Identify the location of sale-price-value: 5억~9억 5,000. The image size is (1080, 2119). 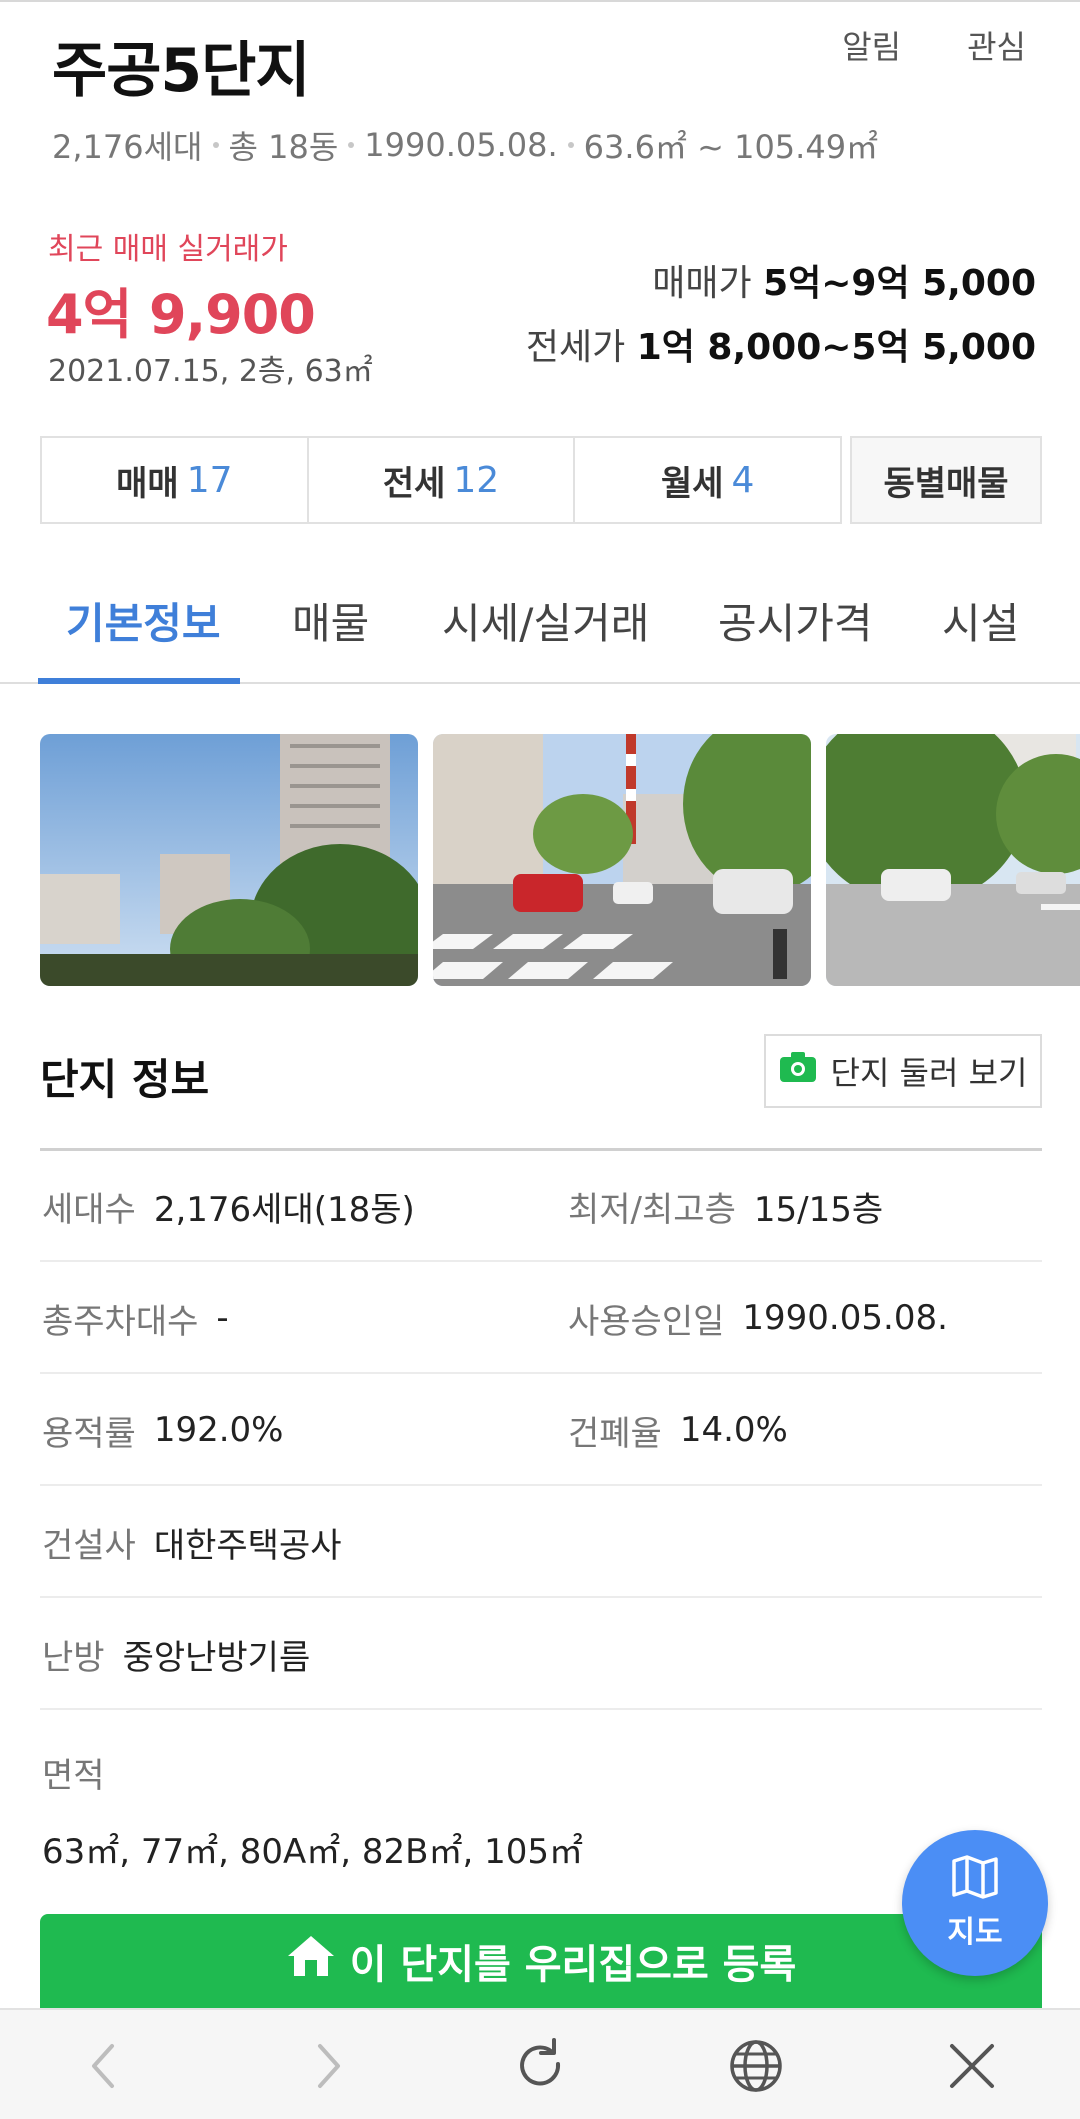
(899, 283).